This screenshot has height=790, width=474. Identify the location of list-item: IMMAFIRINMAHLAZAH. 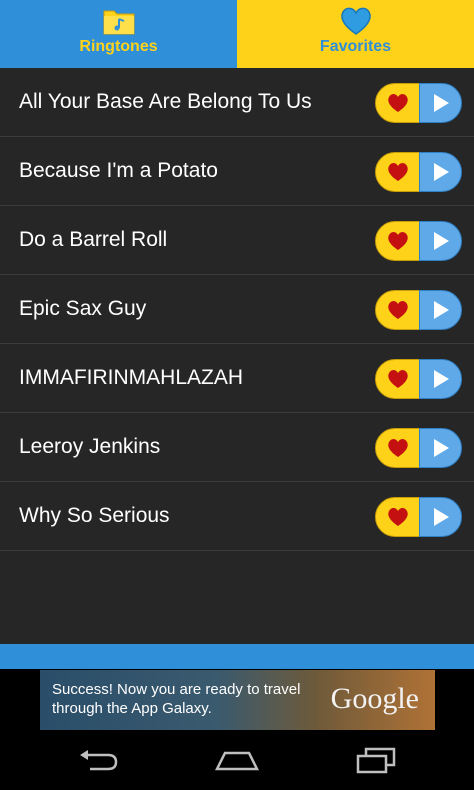
(237, 378).